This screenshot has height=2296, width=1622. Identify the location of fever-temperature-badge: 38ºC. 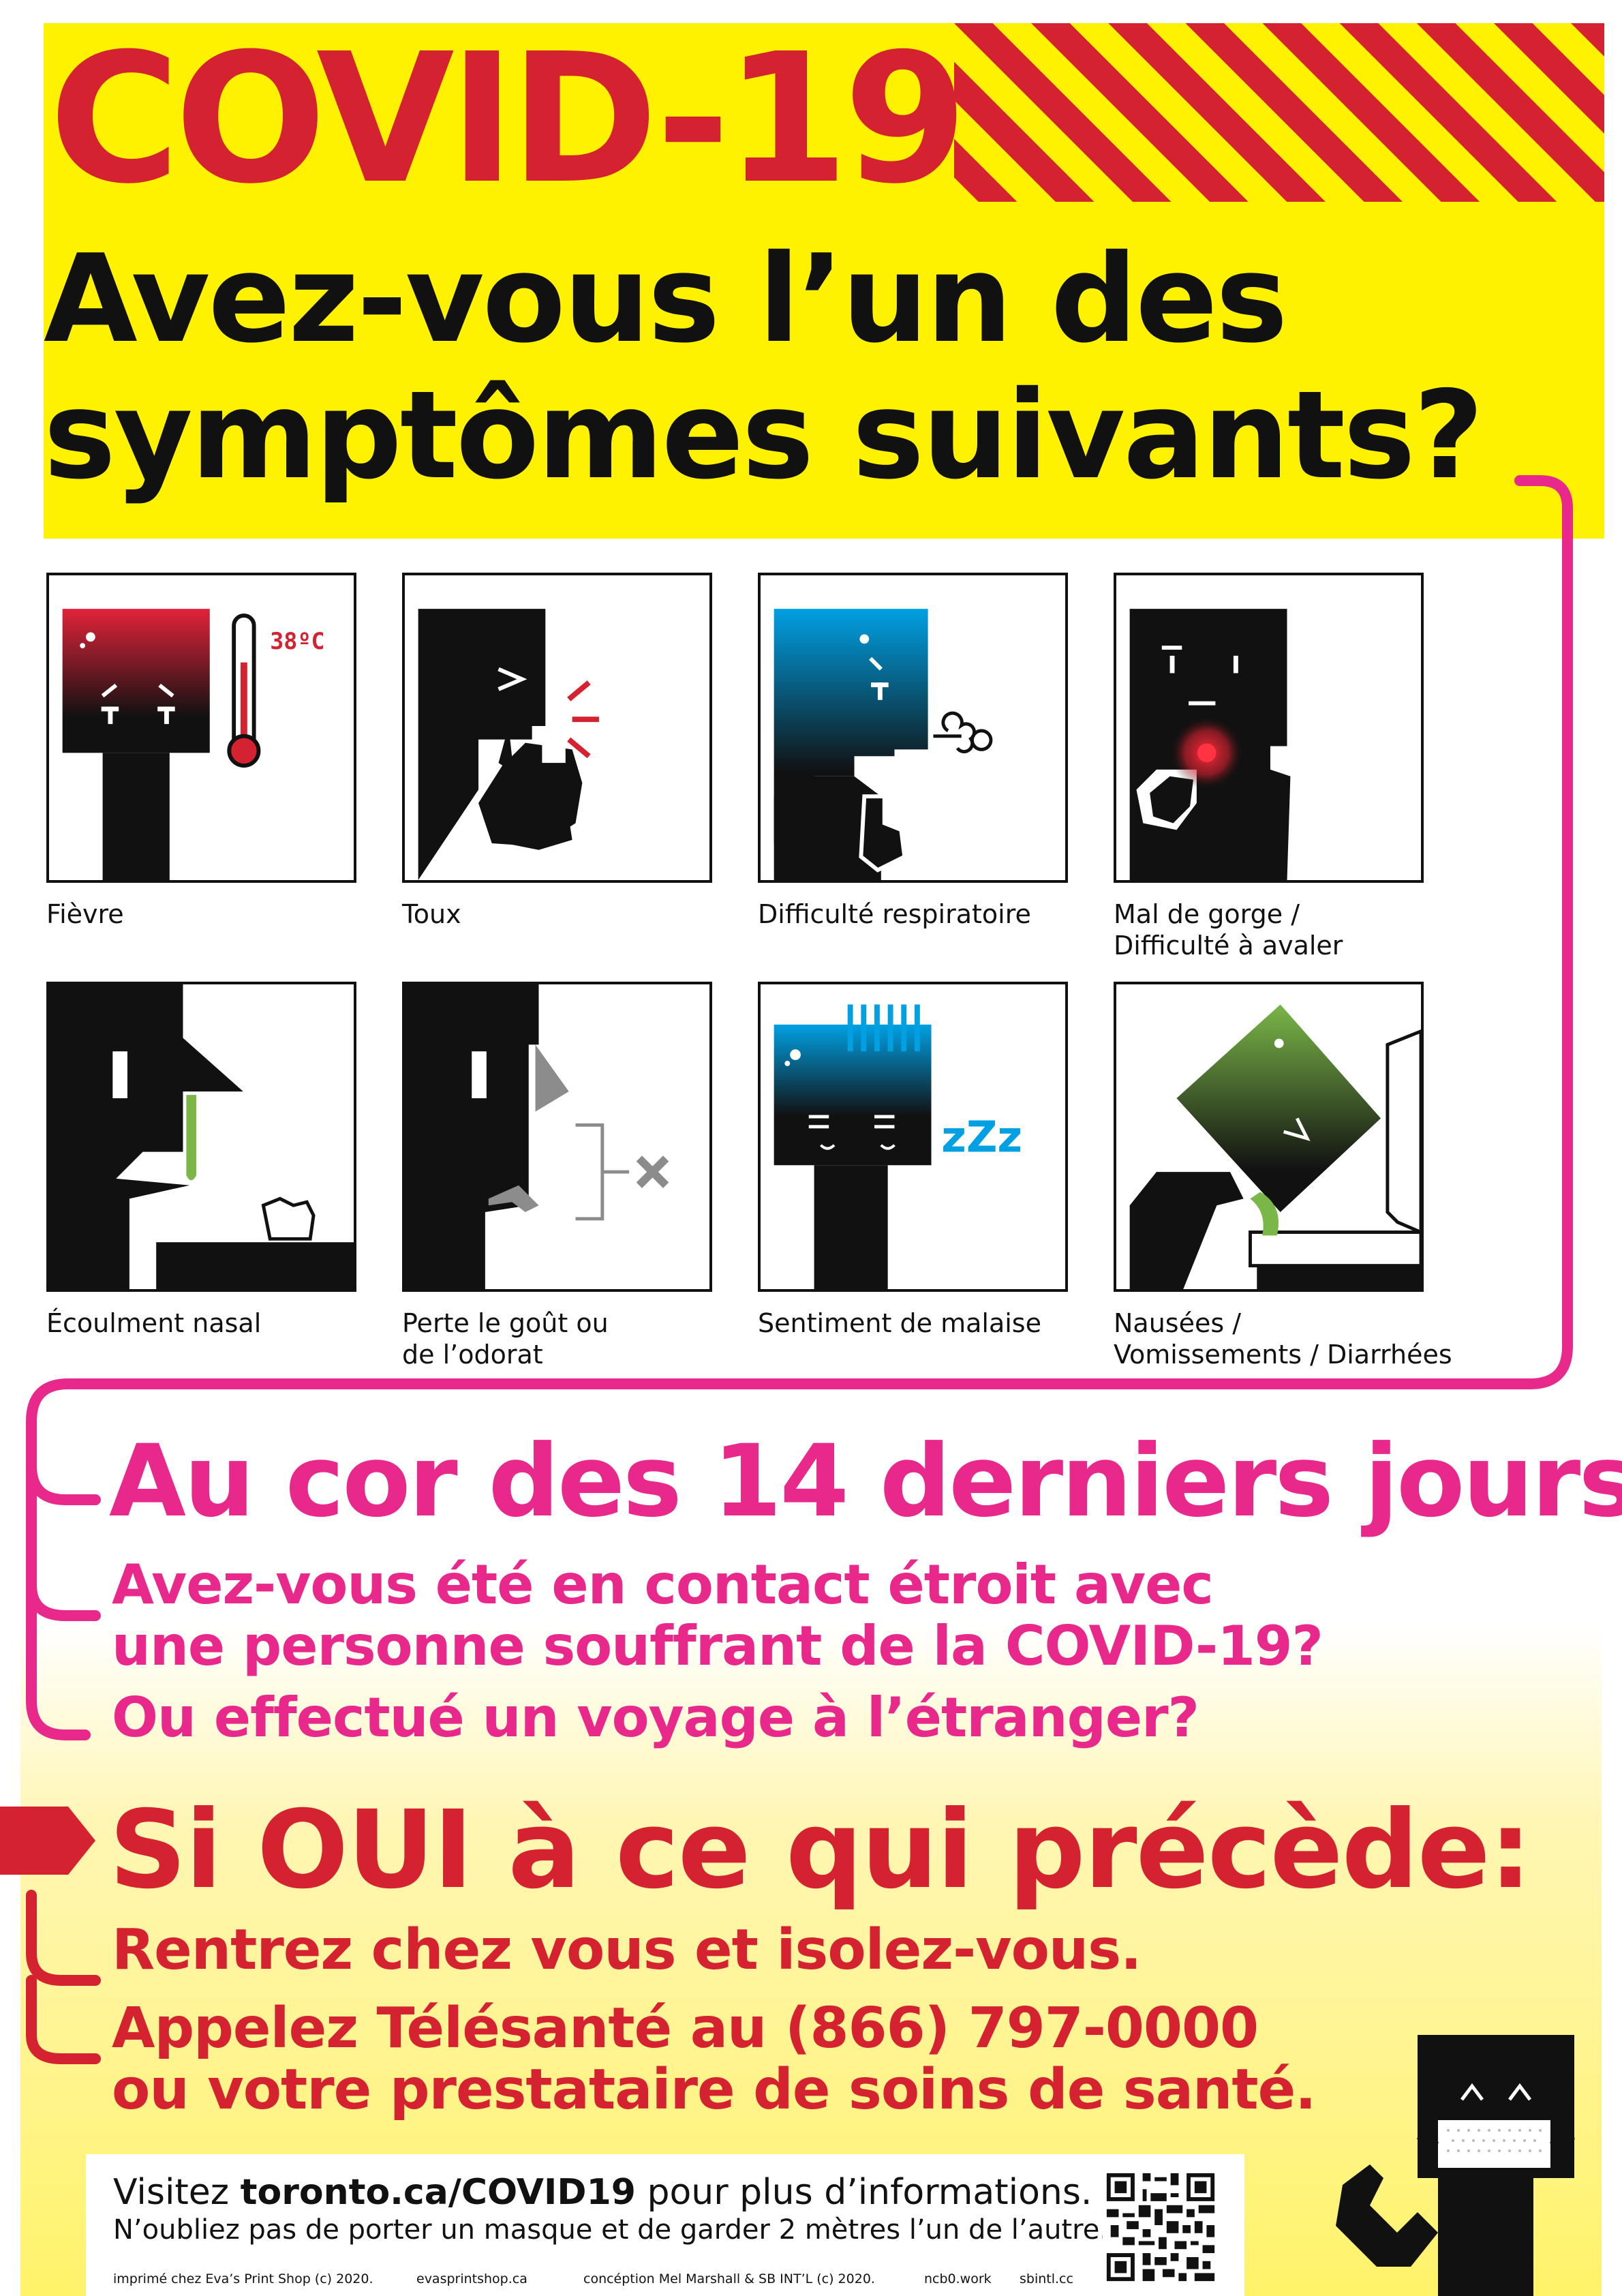
(297, 641).